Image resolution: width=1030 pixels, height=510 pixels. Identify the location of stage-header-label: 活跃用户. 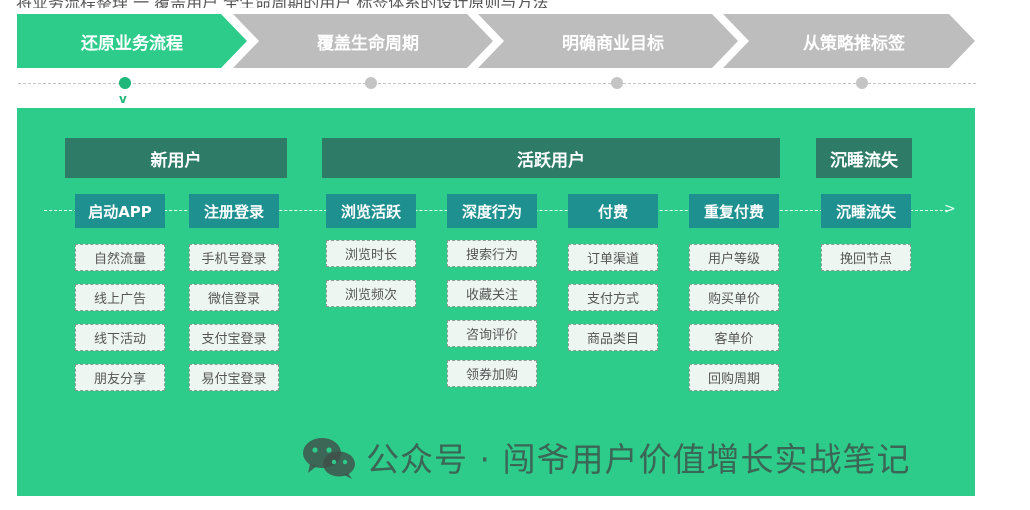
(551, 160).